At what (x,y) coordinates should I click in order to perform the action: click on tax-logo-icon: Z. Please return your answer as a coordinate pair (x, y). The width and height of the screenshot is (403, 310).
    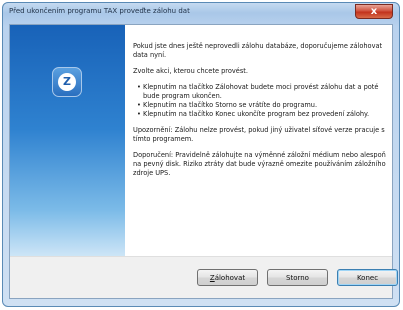
    Looking at the image, I should click on (67, 82).